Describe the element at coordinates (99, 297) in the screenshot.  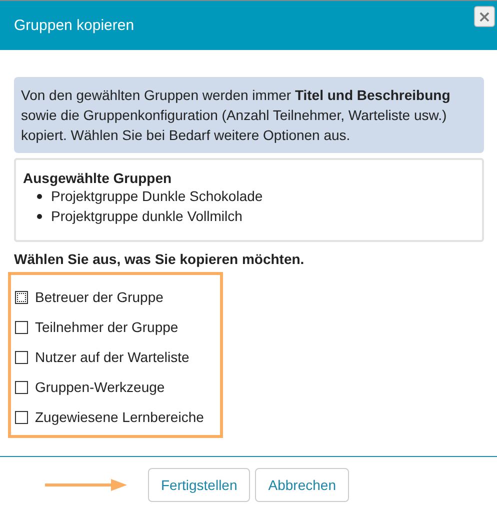
I see `option-label: Betreuer der Gruppe` at that location.